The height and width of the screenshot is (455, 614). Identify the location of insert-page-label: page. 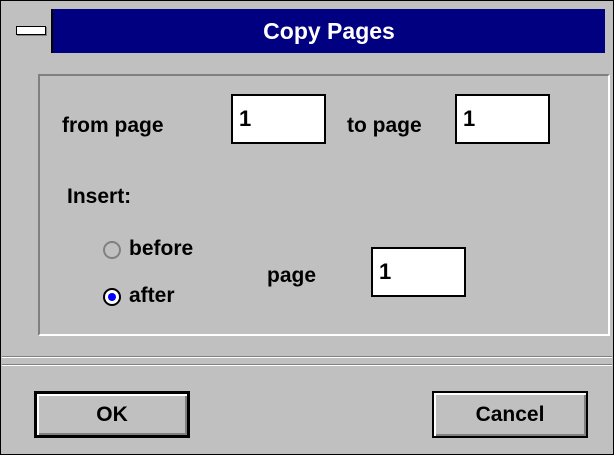
(292, 275).